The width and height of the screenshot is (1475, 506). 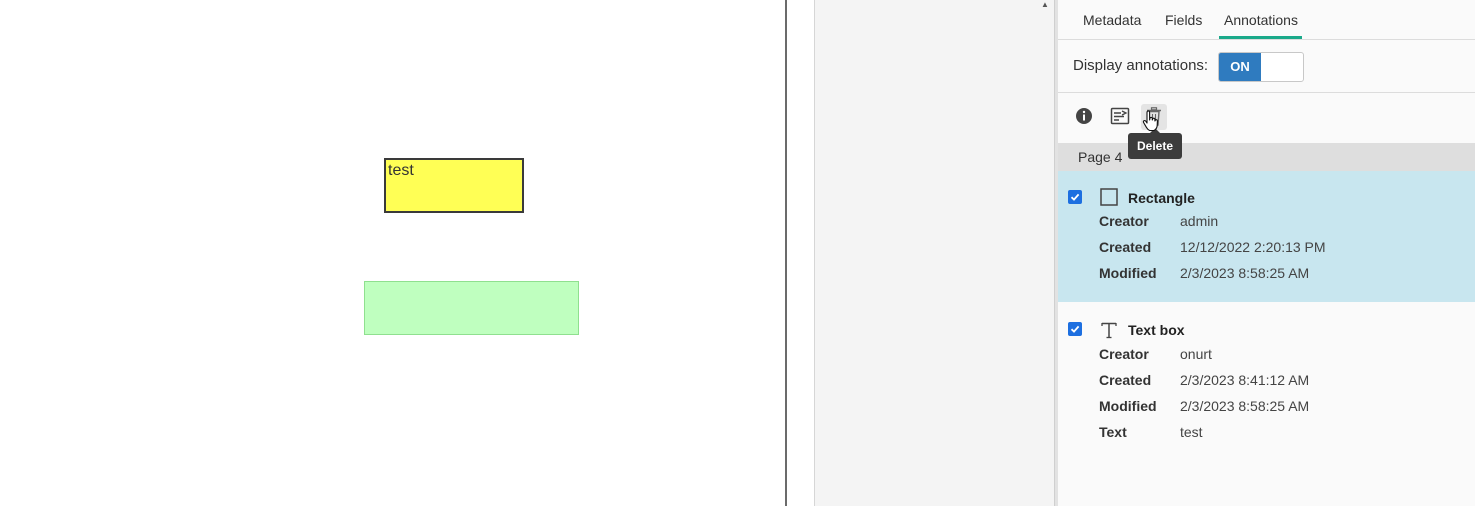 I want to click on created-value: 12/12/2022 2:20:13 PM, so click(x=1253, y=247).